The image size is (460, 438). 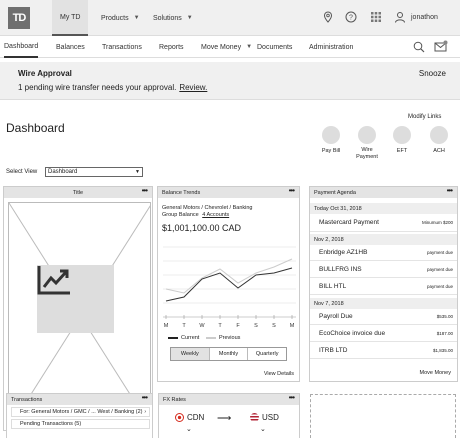 What do you see at coordinates (171, 47) in the screenshot?
I see `tab-reports: Reports` at bounding box center [171, 47].